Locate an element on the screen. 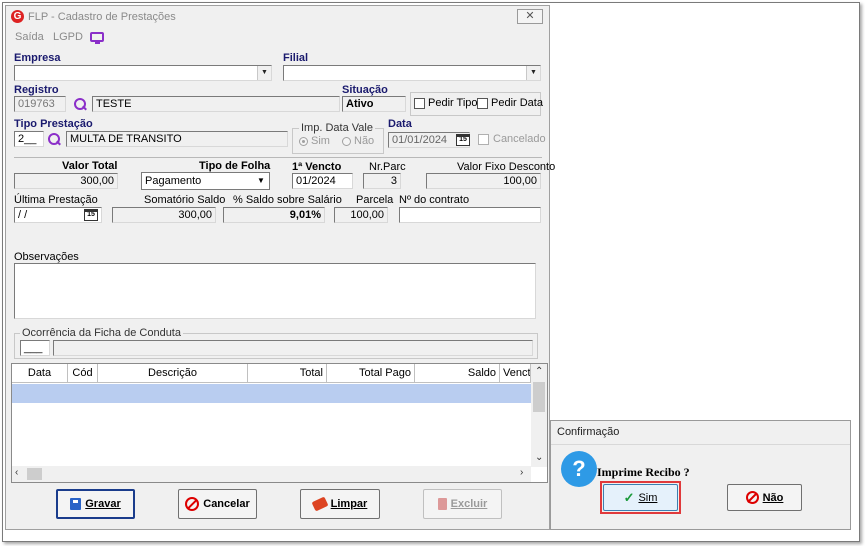 The image size is (865, 546). window-title: FLP - Cadastro de Prestações is located at coordinates (102, 17).